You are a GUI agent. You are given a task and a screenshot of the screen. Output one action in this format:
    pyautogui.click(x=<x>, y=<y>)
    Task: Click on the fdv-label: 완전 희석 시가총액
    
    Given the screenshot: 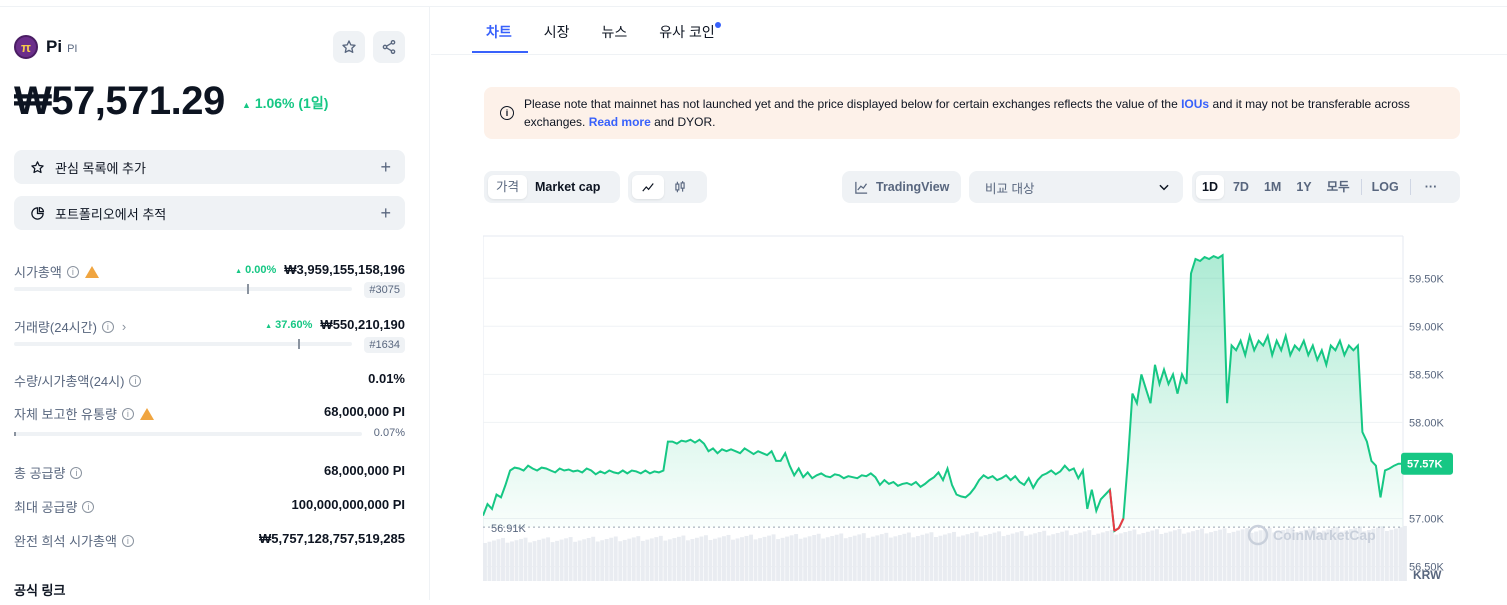 What is the action you would take?
    pyautogui.click(x=65, y=541)
    